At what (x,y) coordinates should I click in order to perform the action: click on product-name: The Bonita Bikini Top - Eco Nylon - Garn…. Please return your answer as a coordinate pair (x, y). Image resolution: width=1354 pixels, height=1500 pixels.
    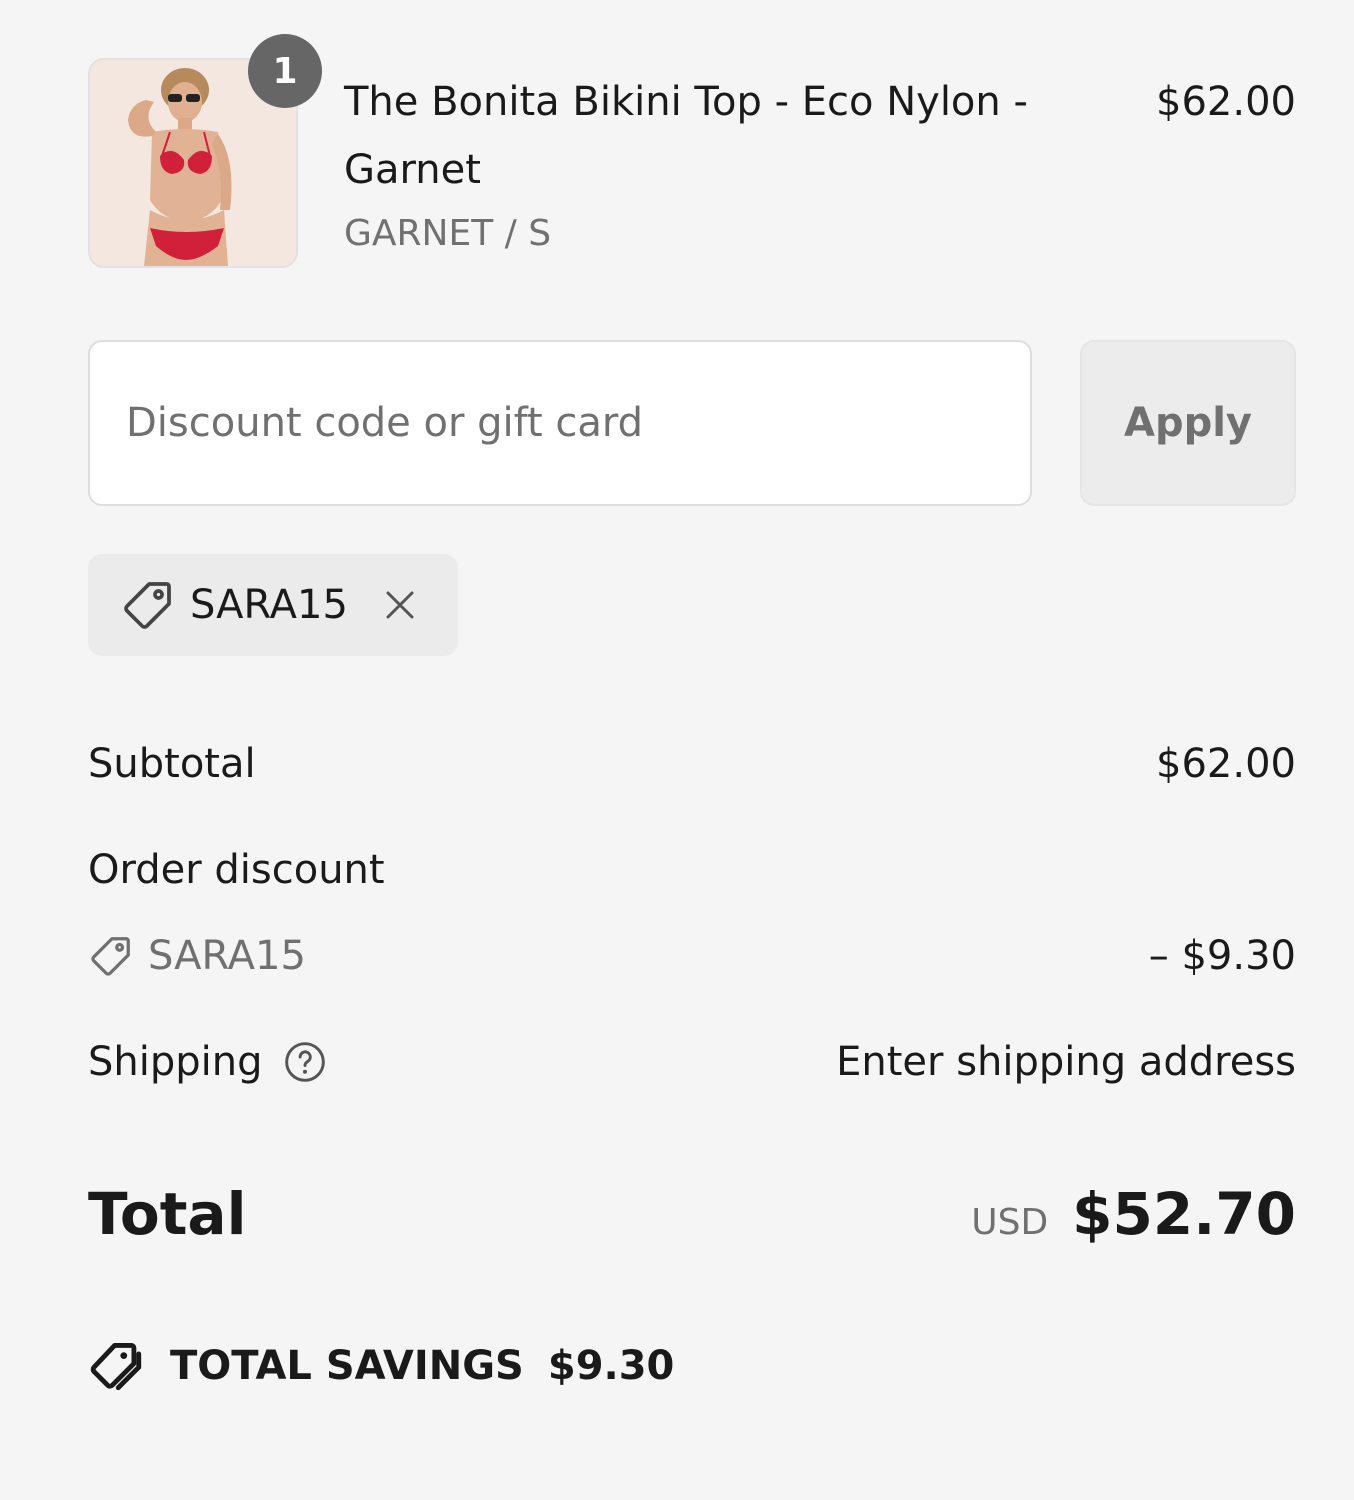
    Looking at the image, I should click on (686, 136).